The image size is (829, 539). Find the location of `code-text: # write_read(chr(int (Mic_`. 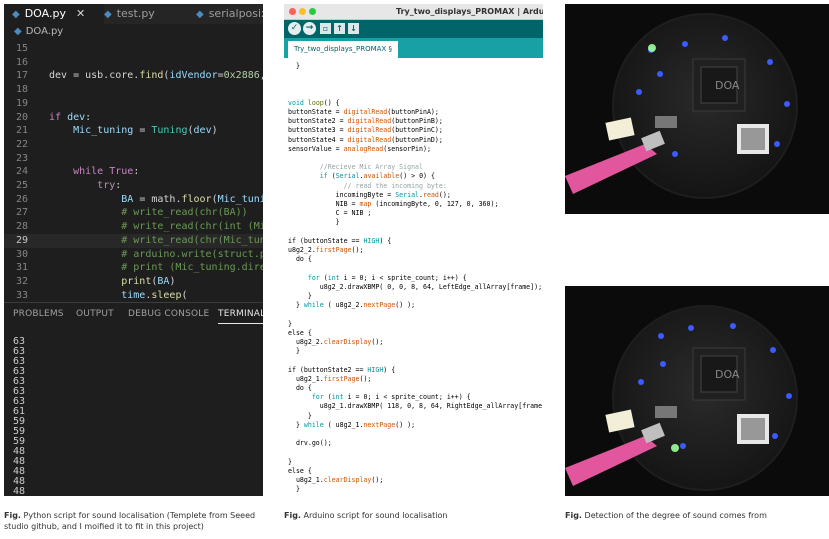

code-text: # write_read(chr(int (Mic_ is located at coordinates (192, 227).